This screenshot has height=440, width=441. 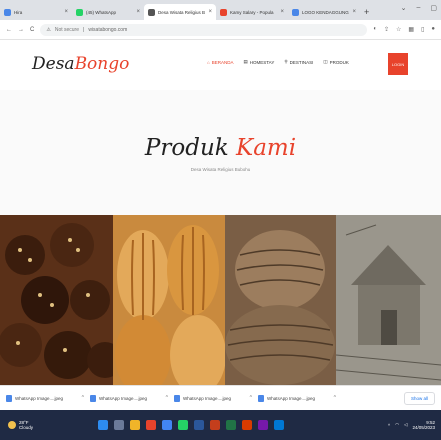 I want to click on carving-illustration, so click(x=388, y=300).